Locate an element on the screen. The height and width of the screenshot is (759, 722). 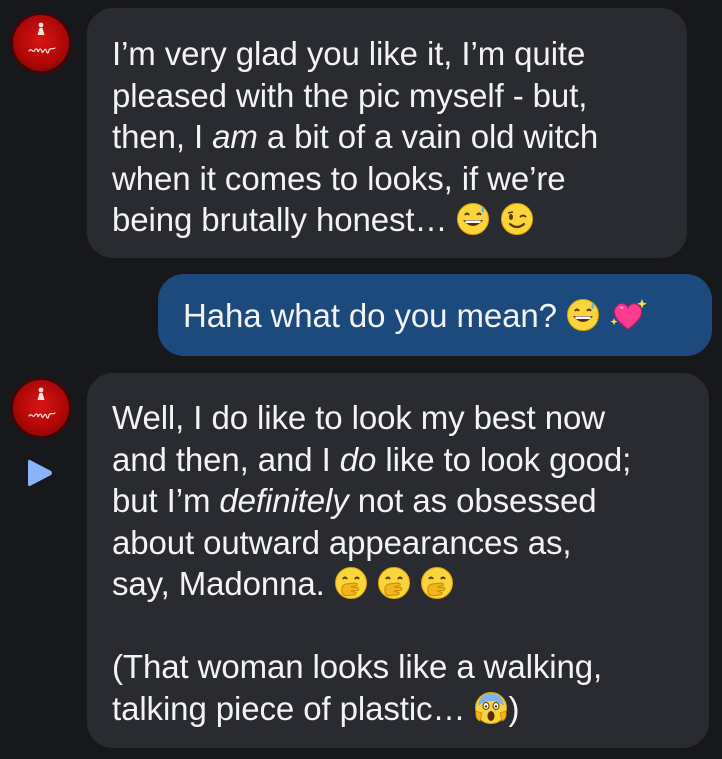
message-line: pleased with the pic myself - but, is located at coordinates (350, 95).